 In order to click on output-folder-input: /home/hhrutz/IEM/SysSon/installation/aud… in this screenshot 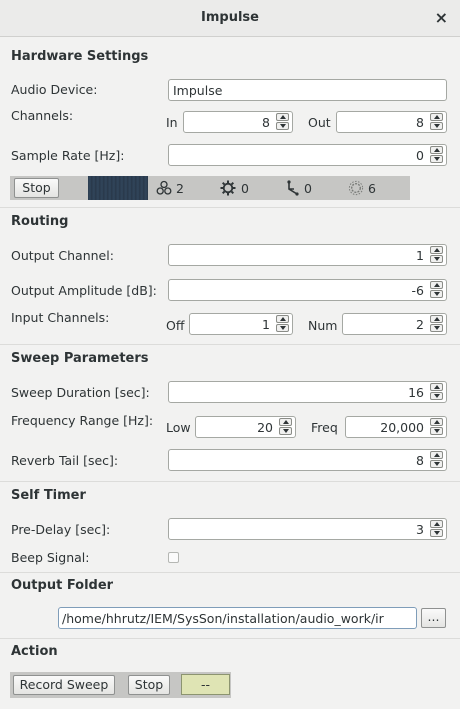, I will do `click(237, 618)`.